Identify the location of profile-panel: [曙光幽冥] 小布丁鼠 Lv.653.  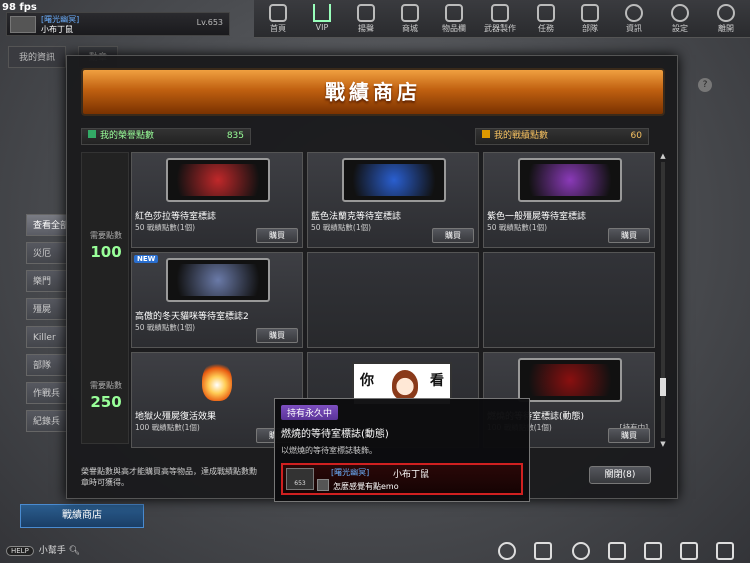
(118, 24).